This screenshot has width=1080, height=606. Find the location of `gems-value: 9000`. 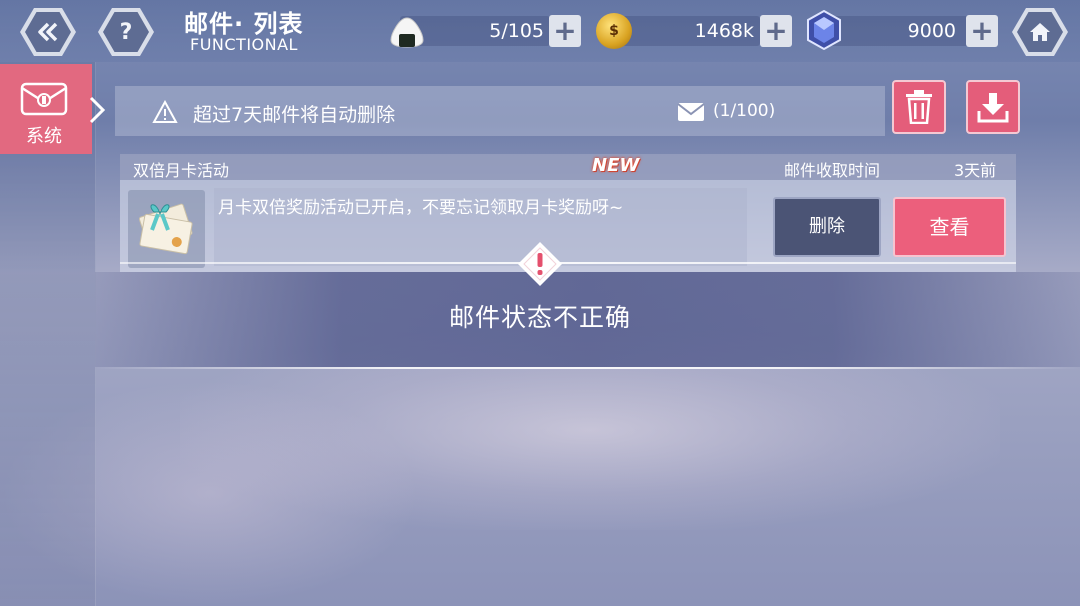

gems-value: 9000 is located at coordinates (931, 31).